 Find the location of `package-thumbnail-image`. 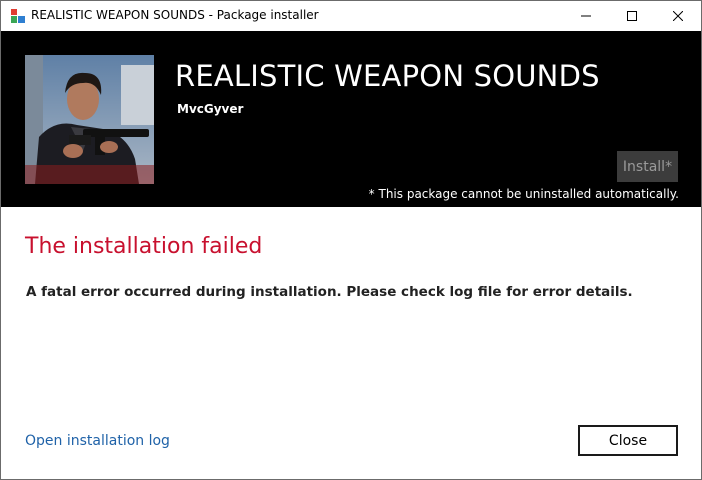

package-thumbnail-image is located at coordinates (89, 119).